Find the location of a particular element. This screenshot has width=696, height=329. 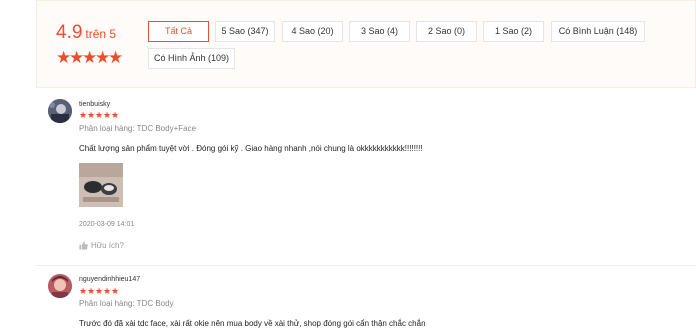

filter-5-star: 5 Sao (347) is located at coordinates (245, 31).